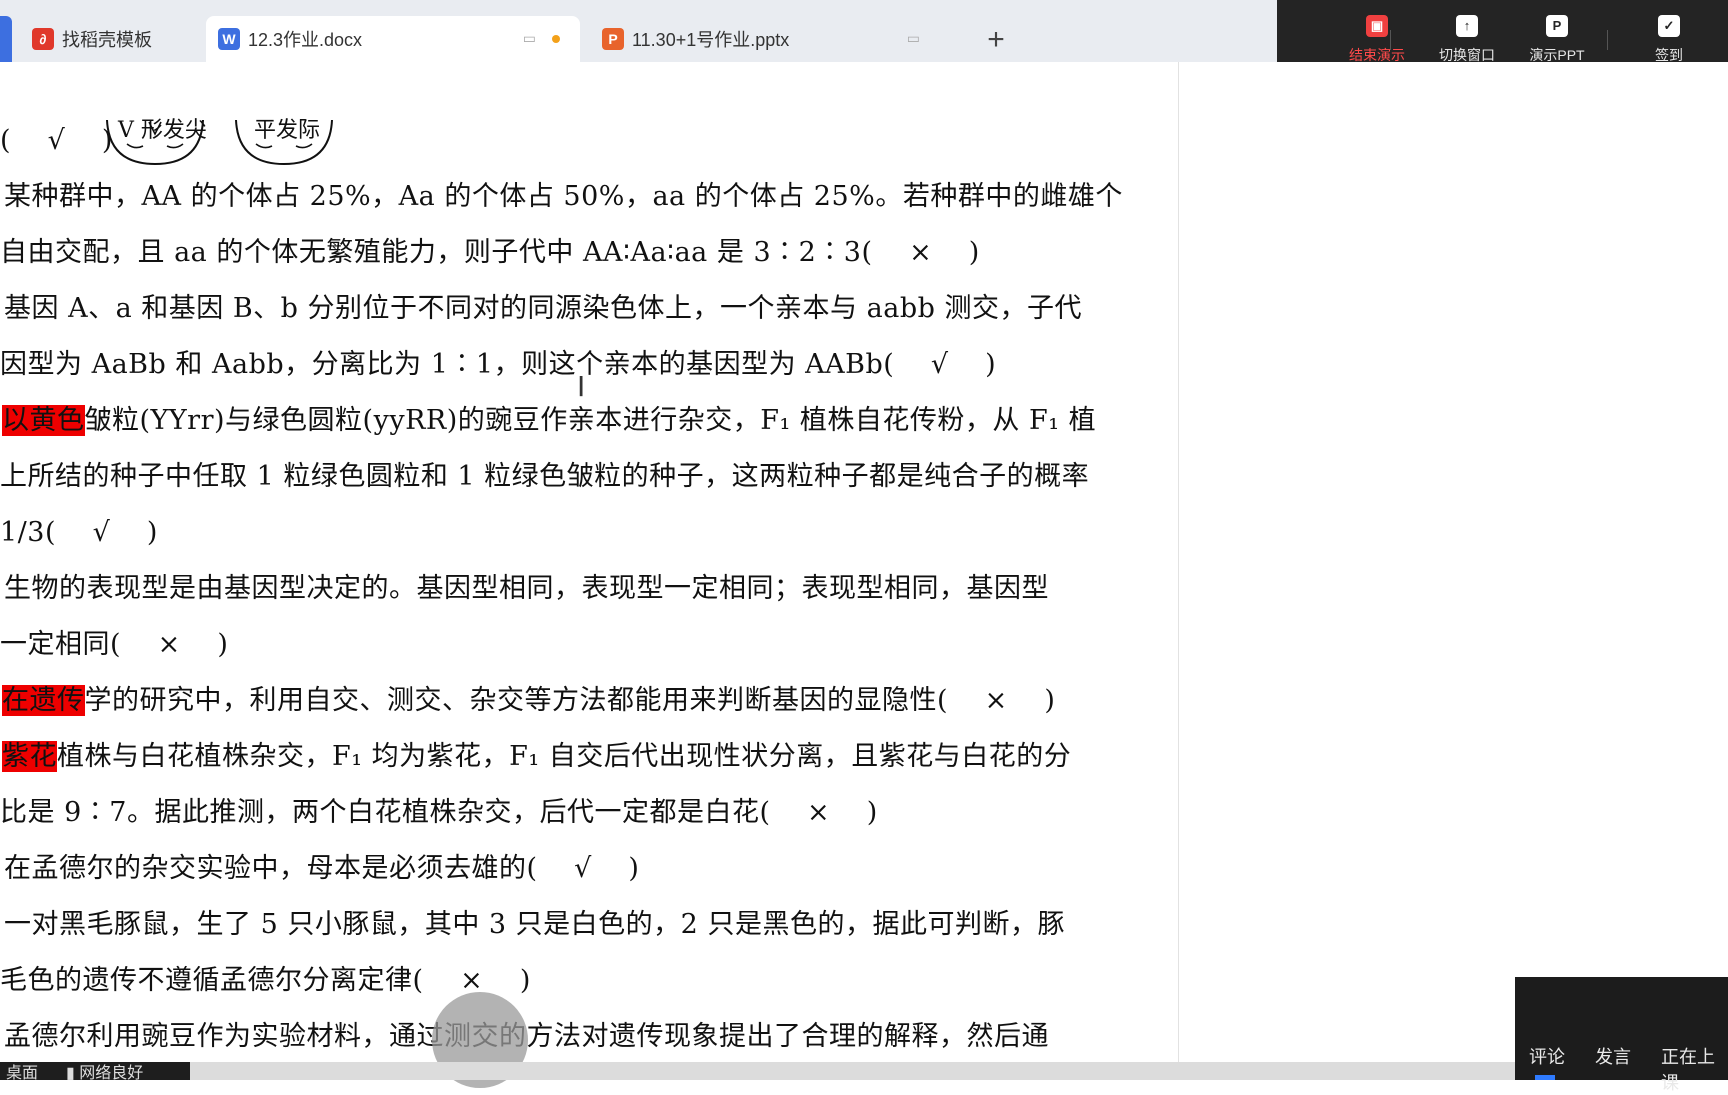 This screenshot has width=1728, height=1095. Describe the element at coordinates (29, 756) in the screenshot. I see `highlighted-text: 紫花` at that location.